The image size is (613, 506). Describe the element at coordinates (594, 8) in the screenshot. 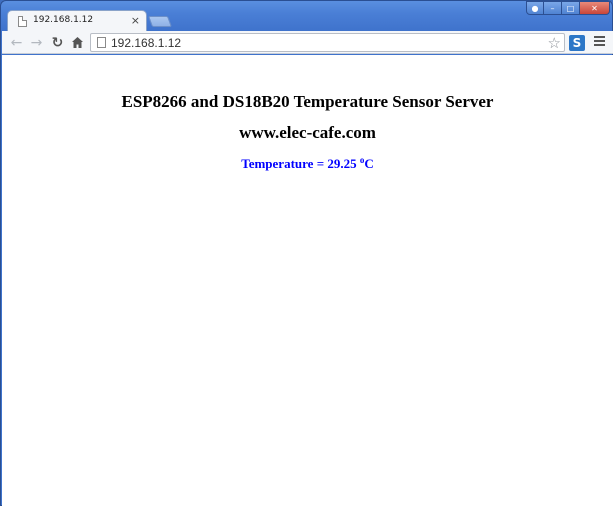

I see `close-button: ✕` at that location.